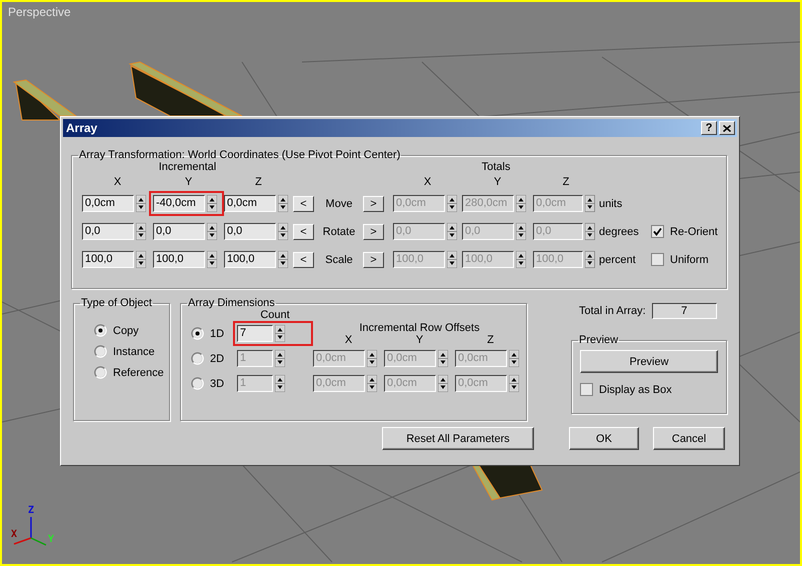 Image resolution: width=802 pixels, height=566 pixels. What do you see at coordinates (255, 333) in the screenshot?
I see `number-field: 7` at bounding box center [255, 333].